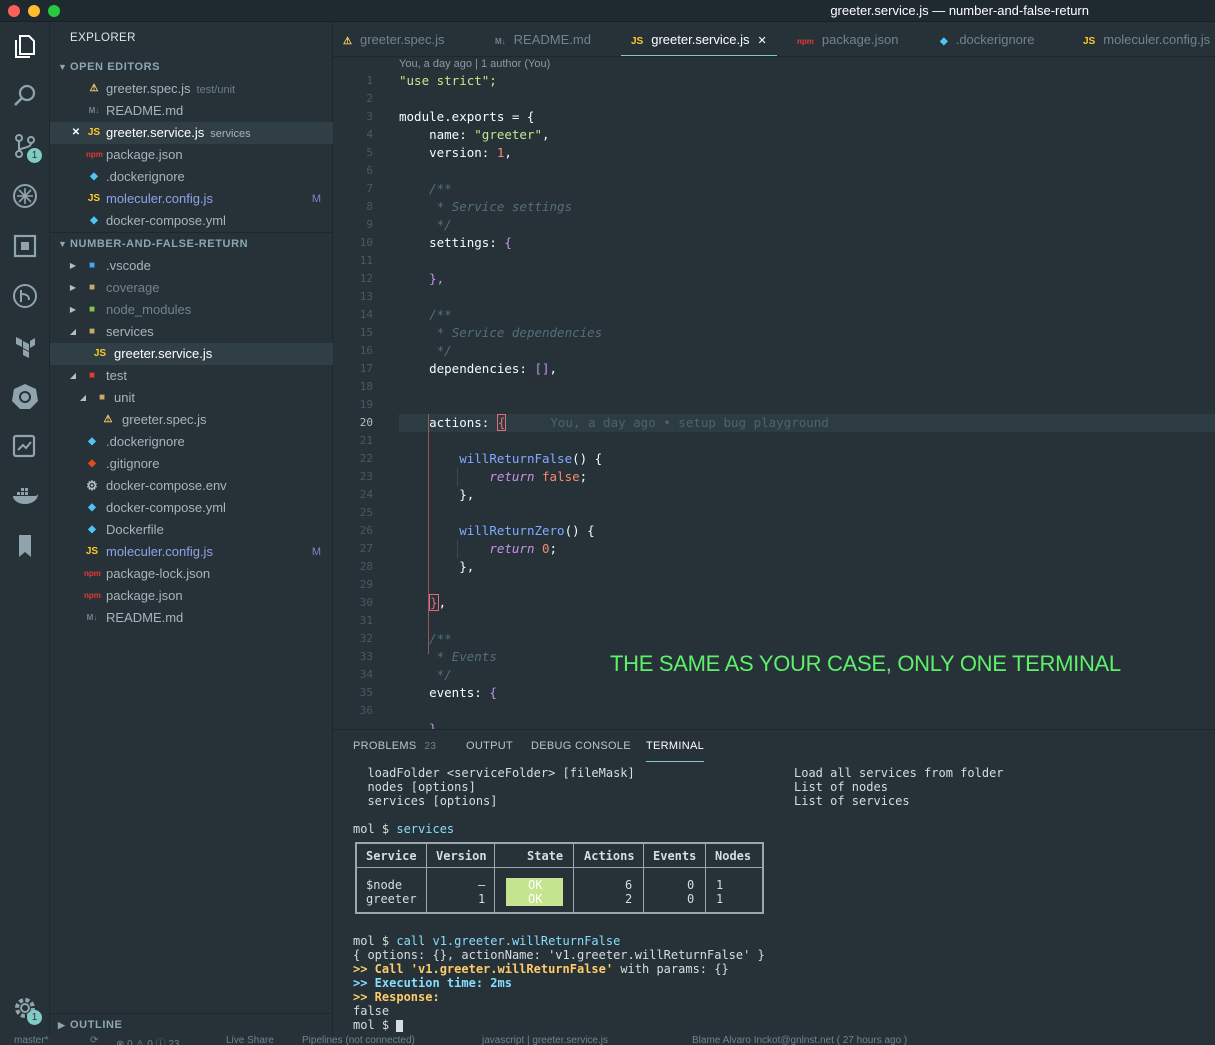 This screenshot has width=1215, height=1045. What do you see at coordinates (848, 39) in the screenshot?
I see `tab-package-json: npm package.json` at bounding box center [848, 39].